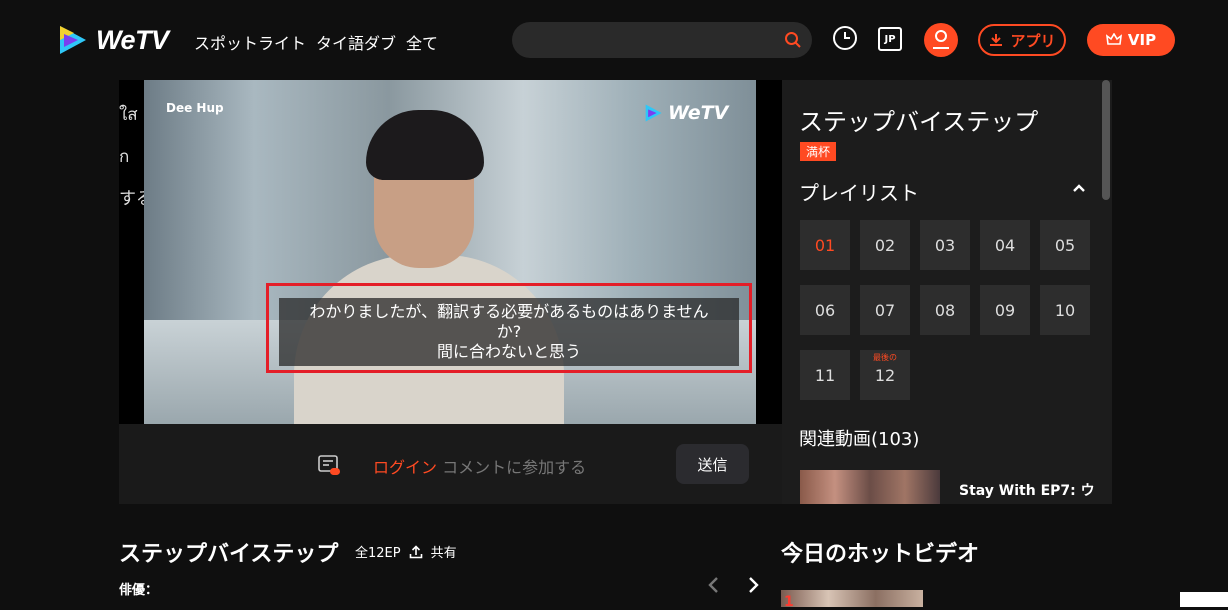 This screenshot has width=1228, height=610. Describe the element at coordinates (825, 310) in the screenshot. I see `episode-button: 06` at that location.